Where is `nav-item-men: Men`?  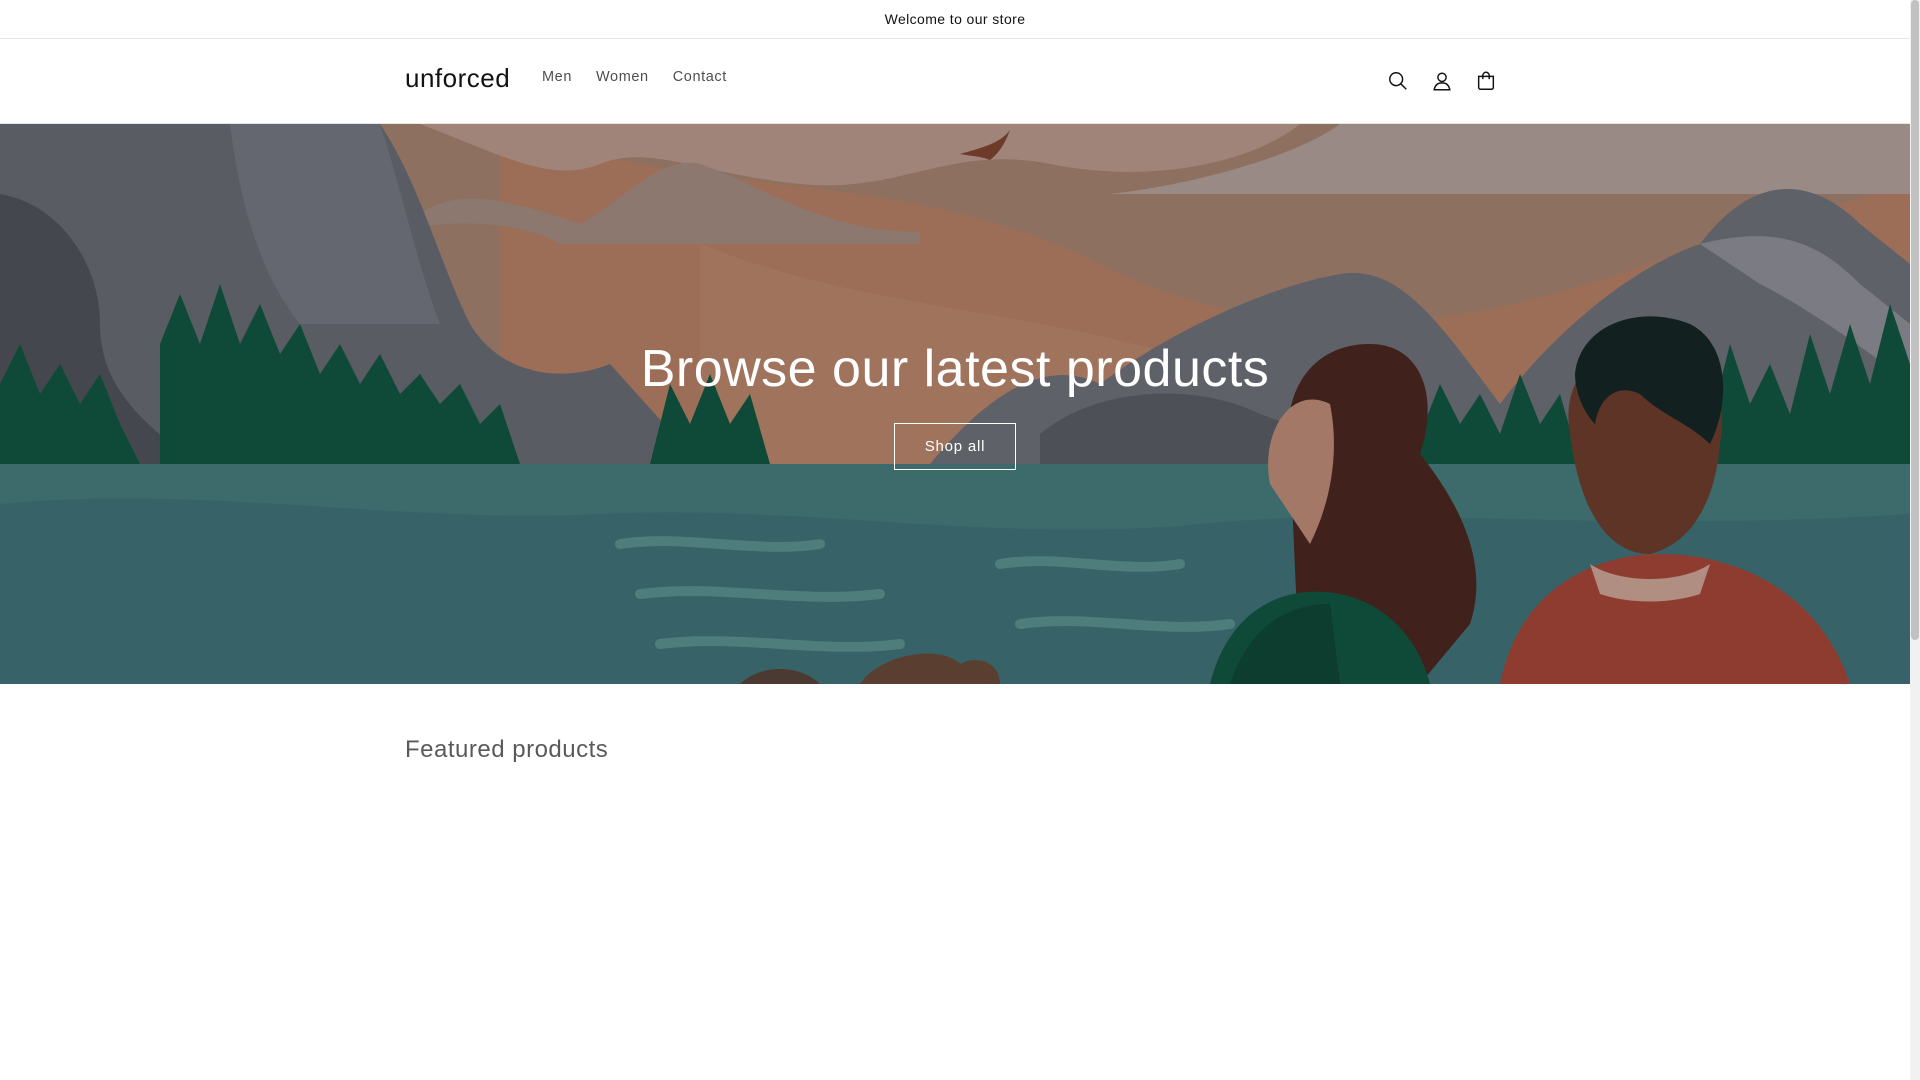 nav-item-men: Men is located at coordinates (557, 77).